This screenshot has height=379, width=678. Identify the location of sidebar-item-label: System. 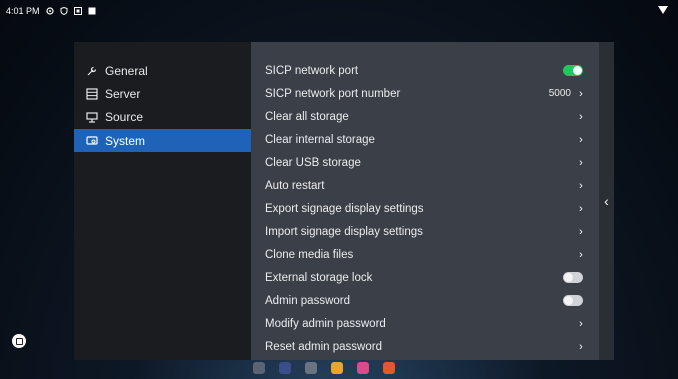
(125, 140).